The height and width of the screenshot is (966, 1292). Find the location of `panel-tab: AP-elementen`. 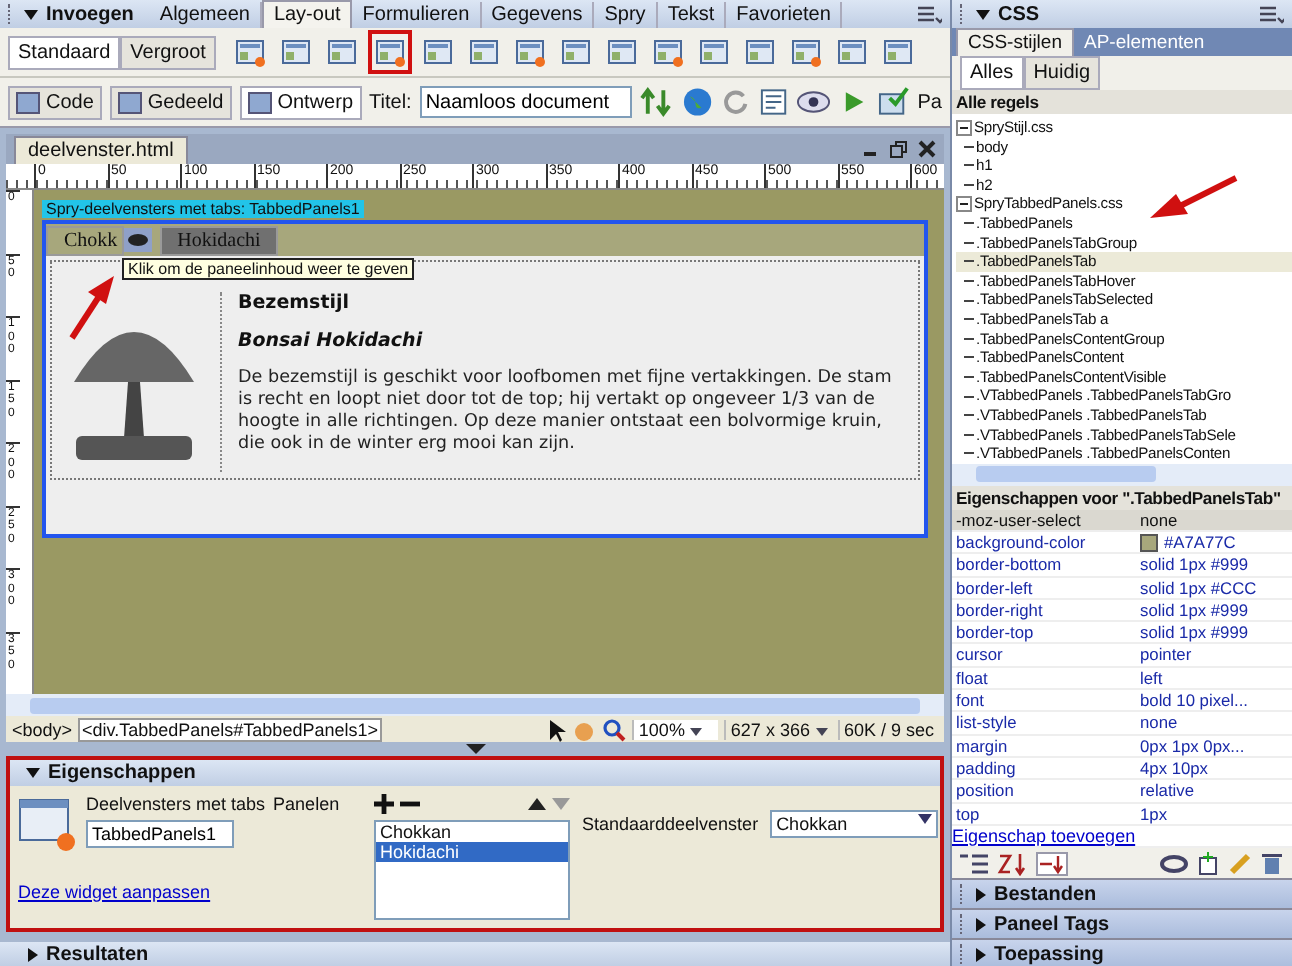

panel-tab: AP-elementen is located at coordinates (1144, 43).